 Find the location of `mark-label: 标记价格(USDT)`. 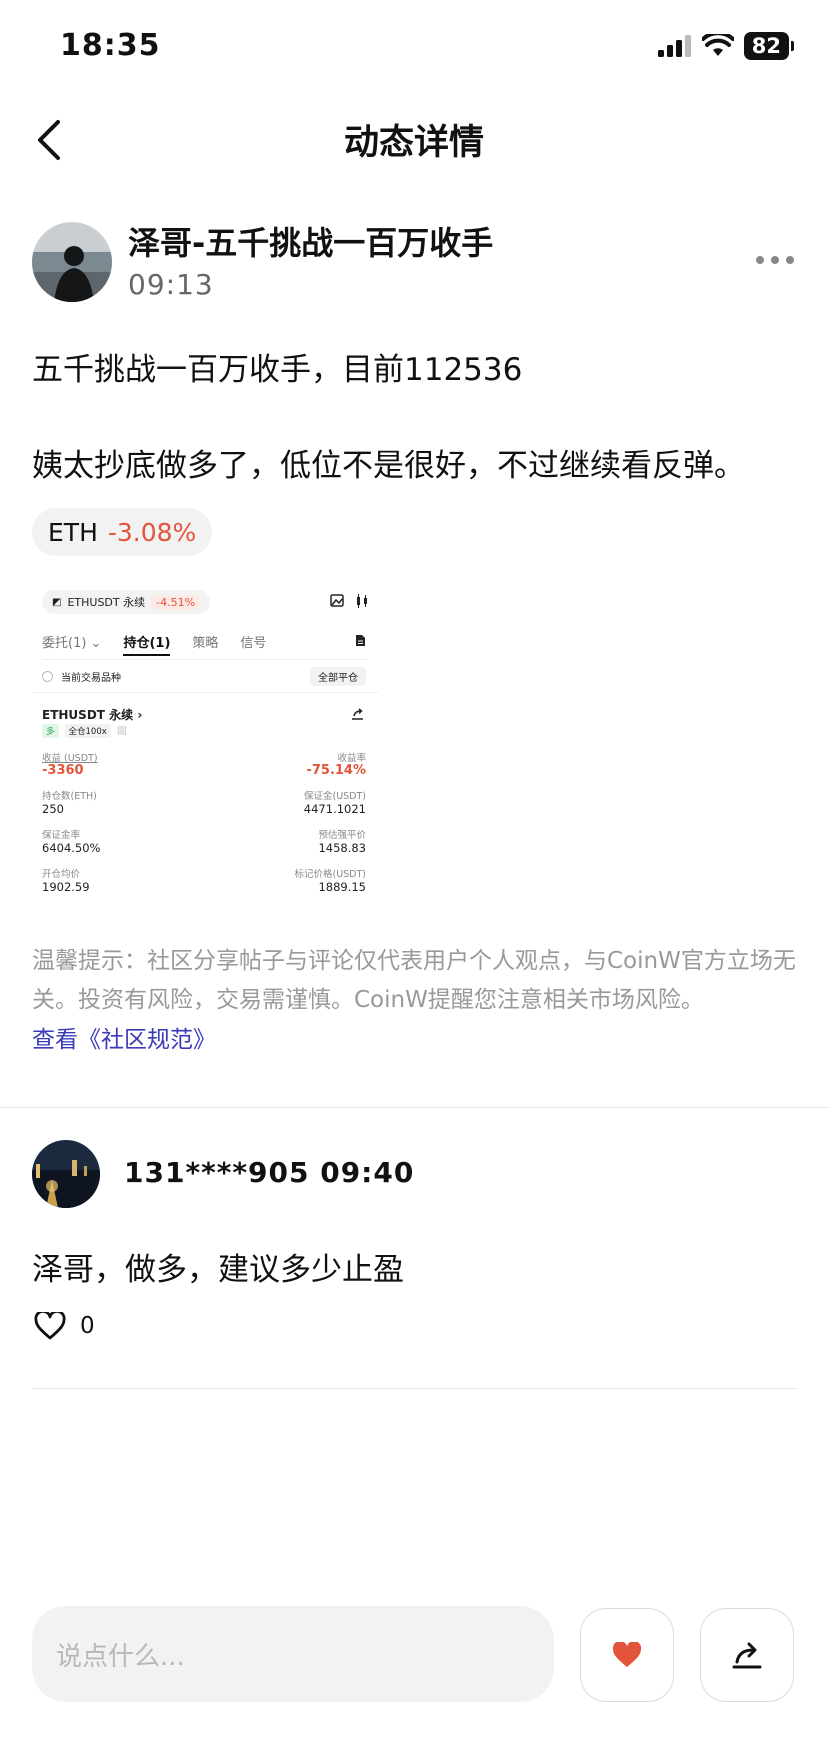

mark-label: 标记价格(USDT) is located at coordinates (330, 874).